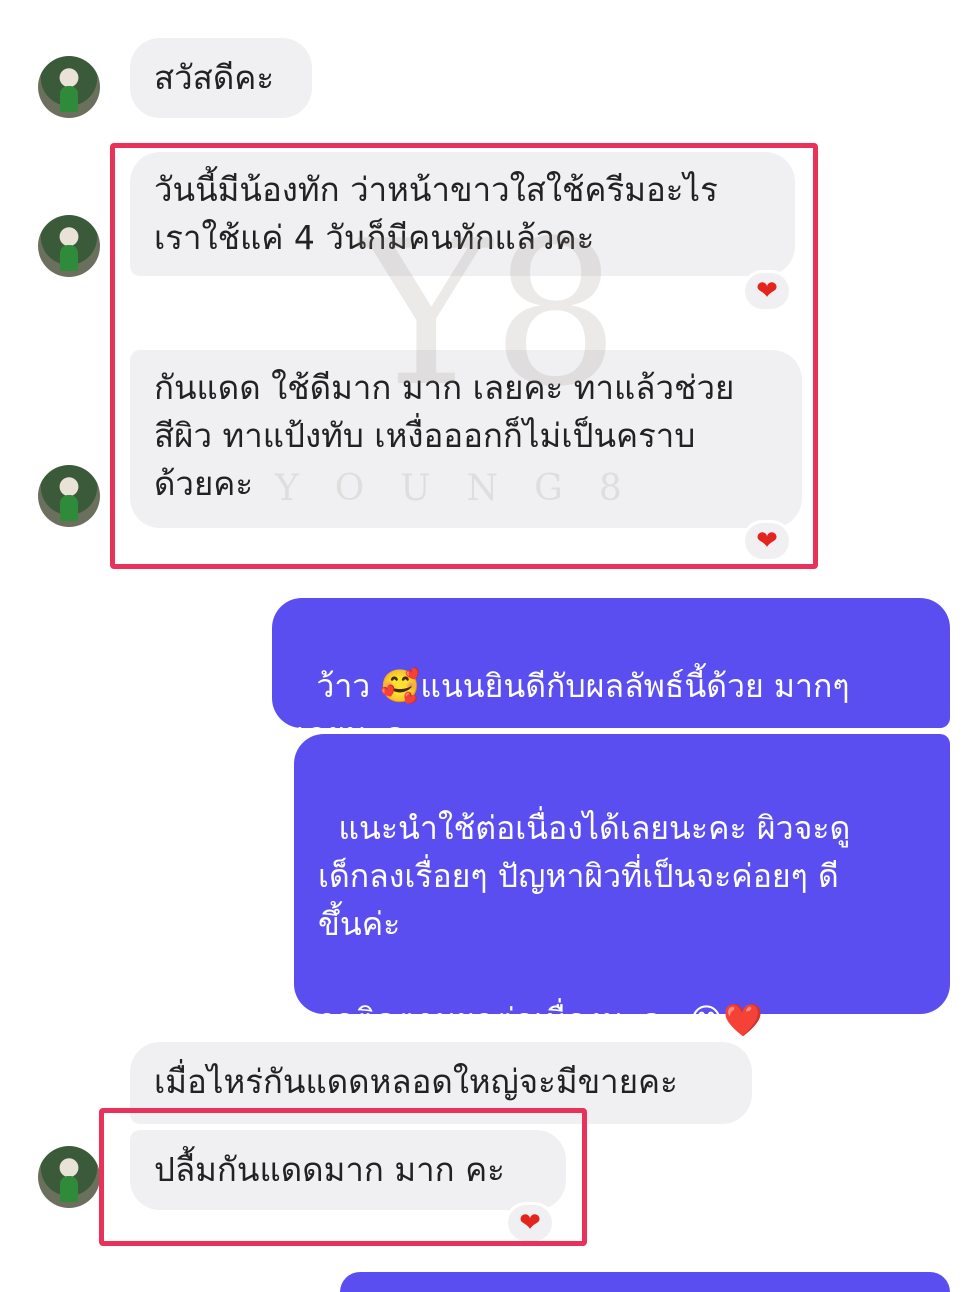 The width and height of the screenshot is (969, 1292). I want to click on incoming-message: เมื่อไหร่กันแดดหลอดใหญ่จะมีขายคะ, so click(441, 1083).